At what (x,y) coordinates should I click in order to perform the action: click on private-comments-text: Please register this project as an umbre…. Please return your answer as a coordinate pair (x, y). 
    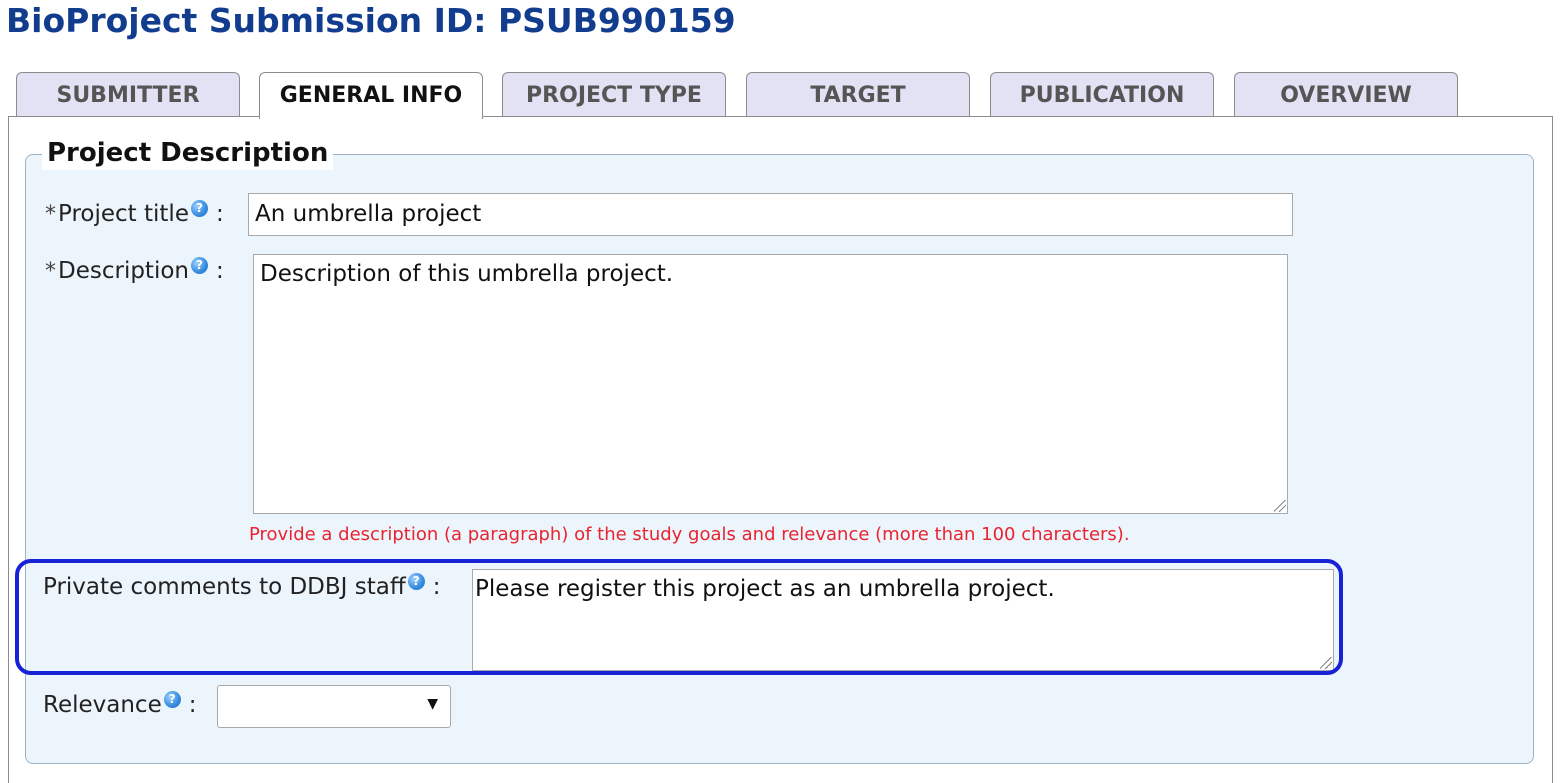
    Looking at the image, I should click on (765, 589).